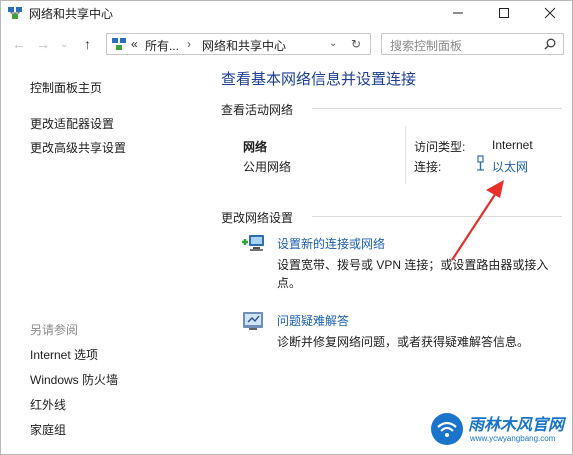 This screenshot has height=455, width=573. I want to click on close-icon, so click(550, 13).